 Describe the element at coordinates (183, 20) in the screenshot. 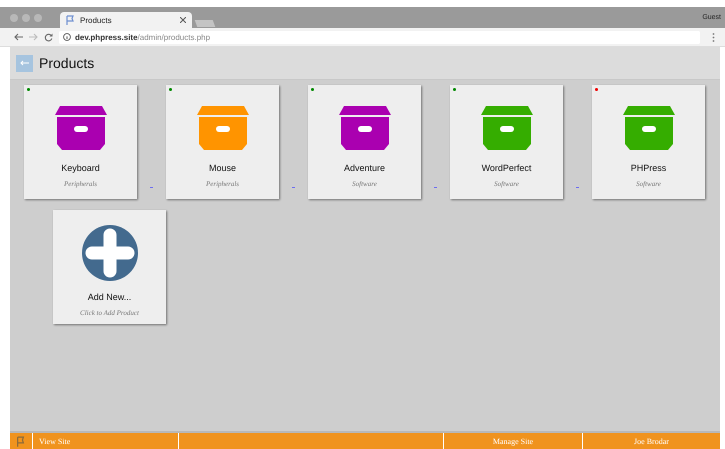

I see `close-icon` at that location.